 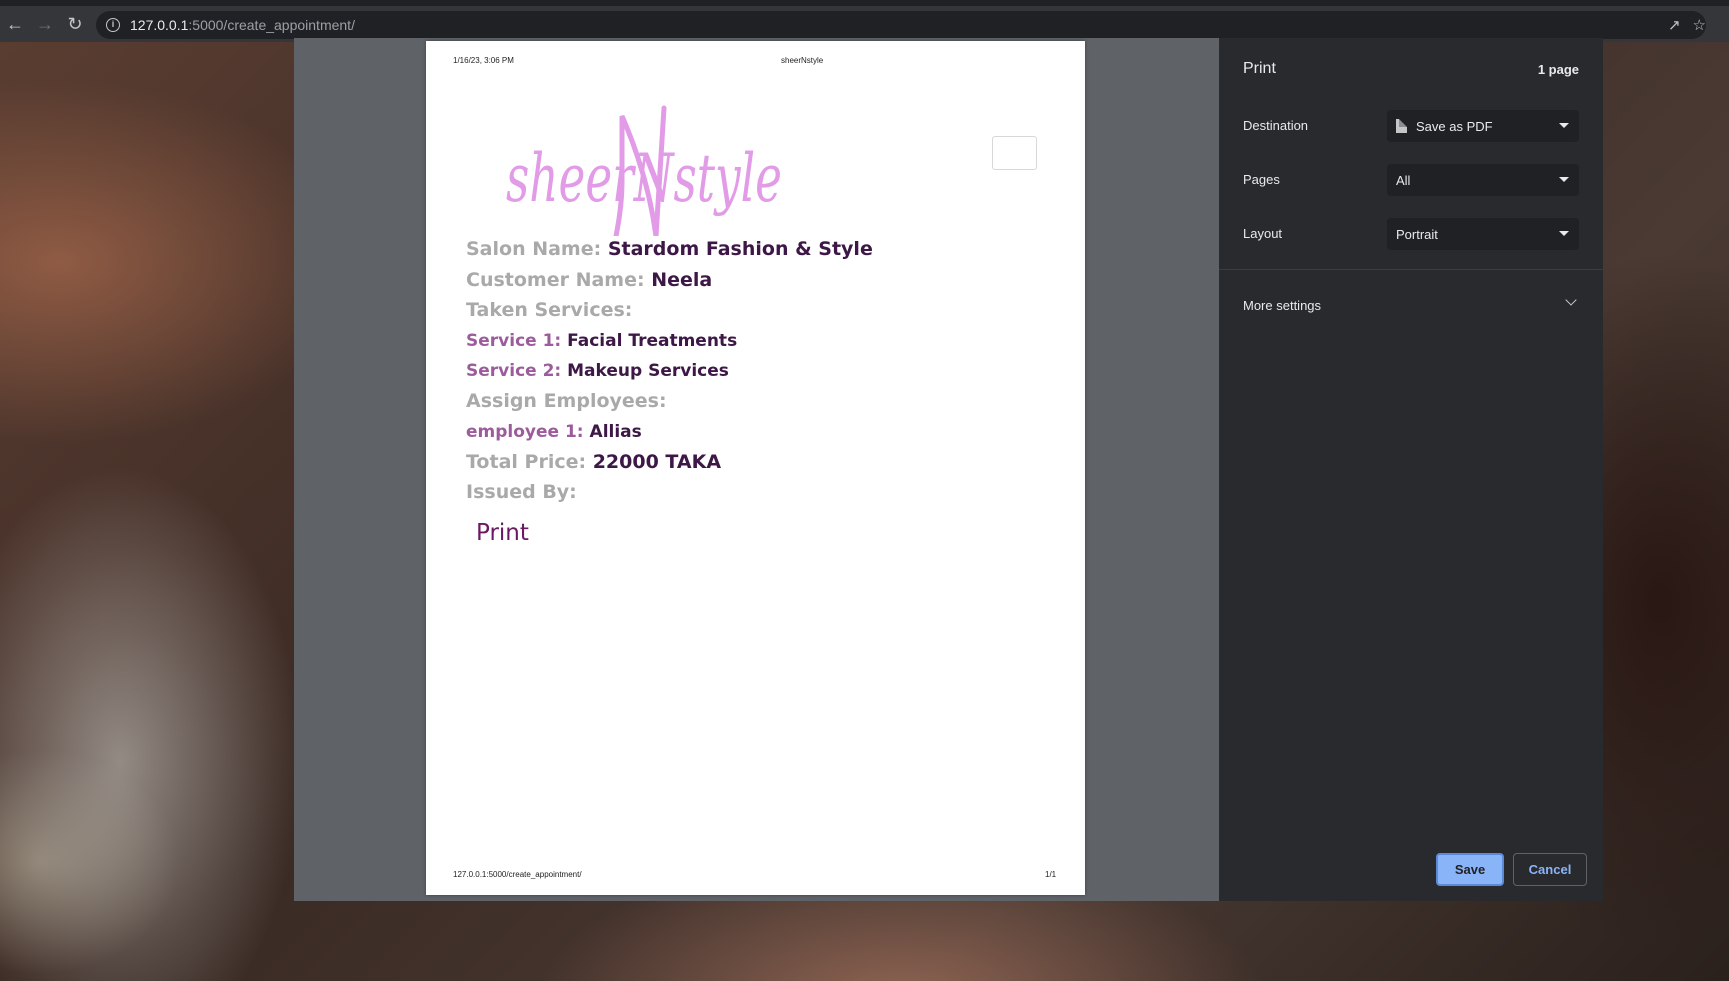 I want to click on url-text: 127.0.0.1:5000/create_appointment/, so click(x=242, y=25).